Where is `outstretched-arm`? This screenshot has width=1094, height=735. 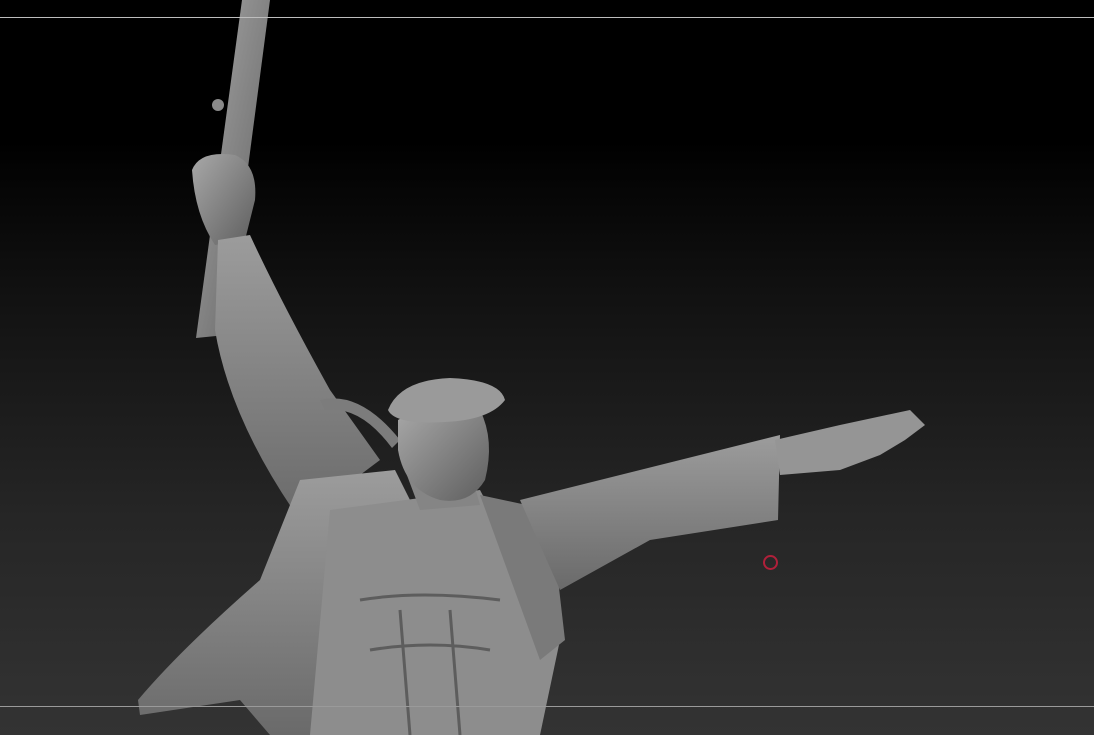 outstretched-arm is located at coordinates (650, 512).